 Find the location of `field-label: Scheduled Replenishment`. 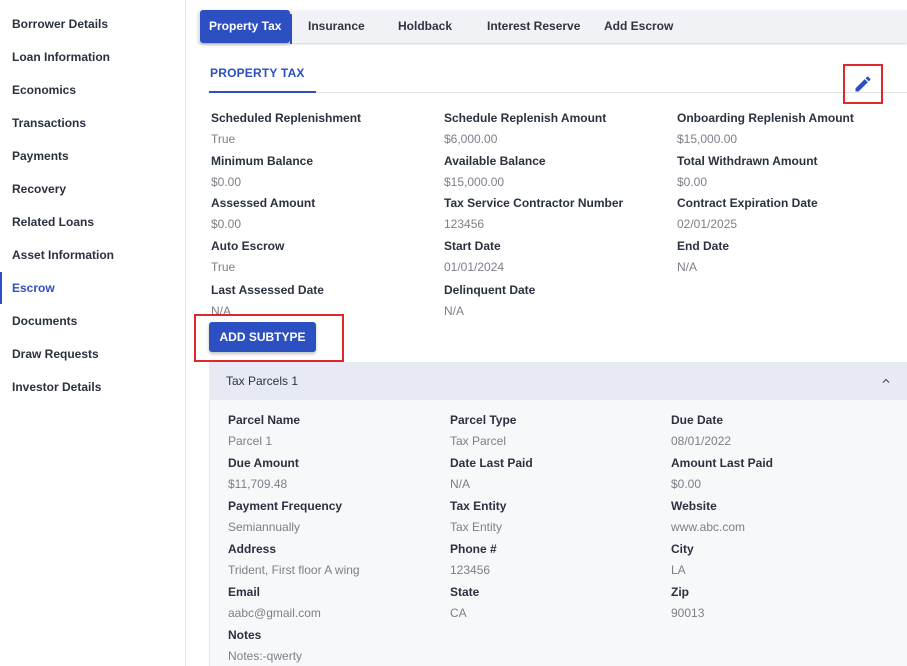

field-label: Scheduled Replenishment is located at coordinates (286, 118).